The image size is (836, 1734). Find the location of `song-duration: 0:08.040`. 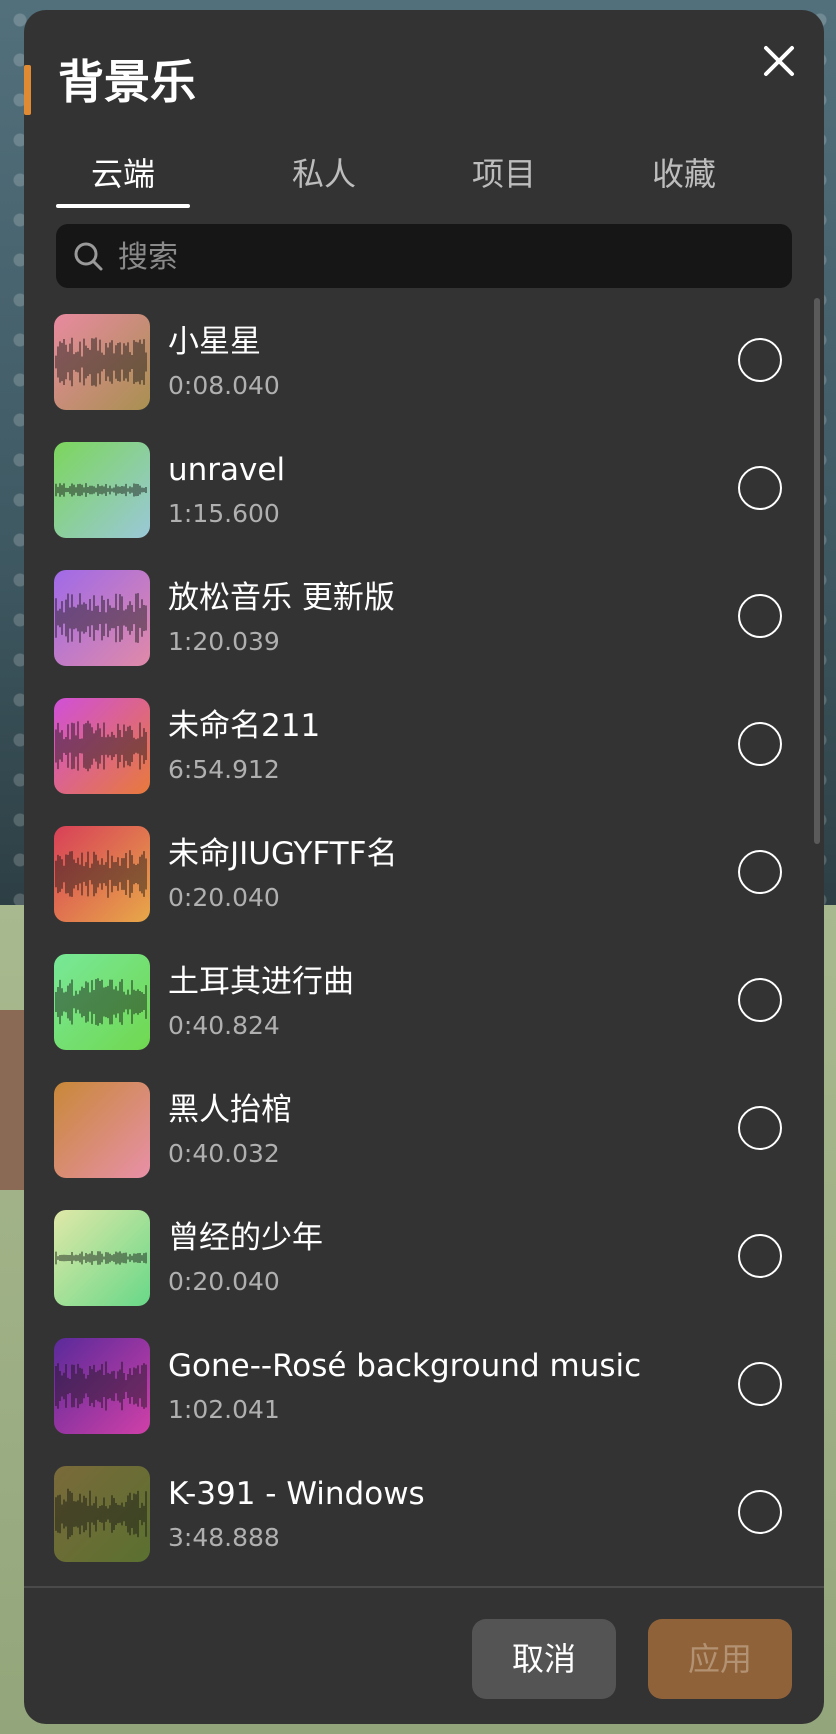

song-duration: 0:08.040 is located at coordinates (224, 385).